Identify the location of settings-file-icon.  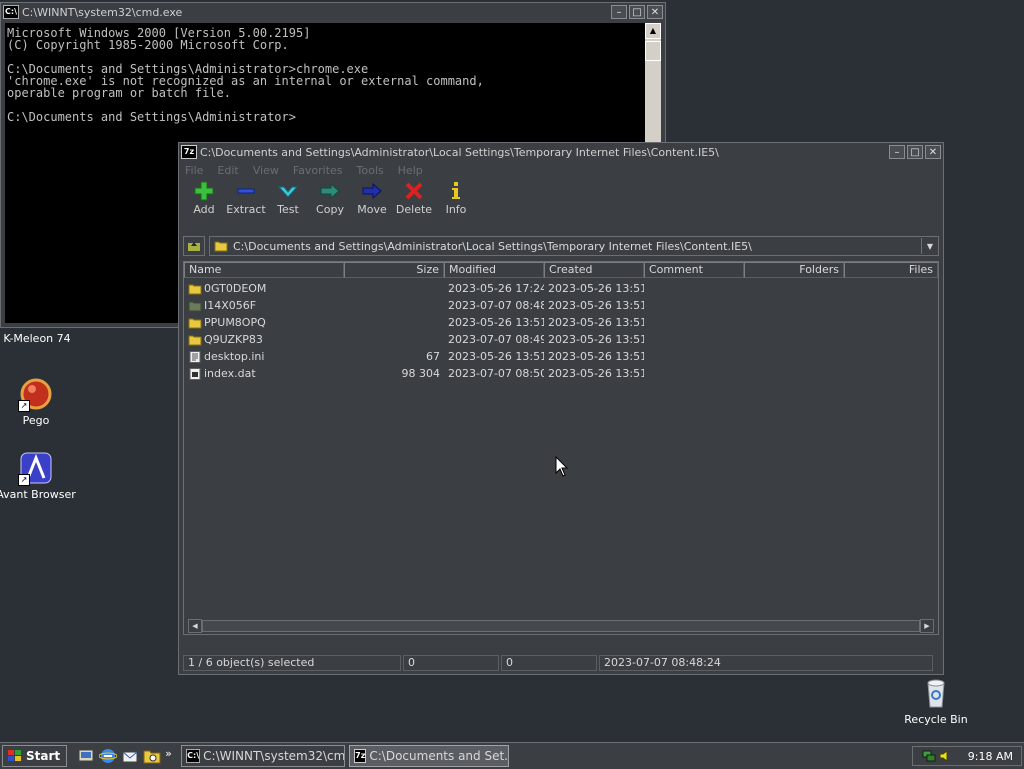
(195, 356).